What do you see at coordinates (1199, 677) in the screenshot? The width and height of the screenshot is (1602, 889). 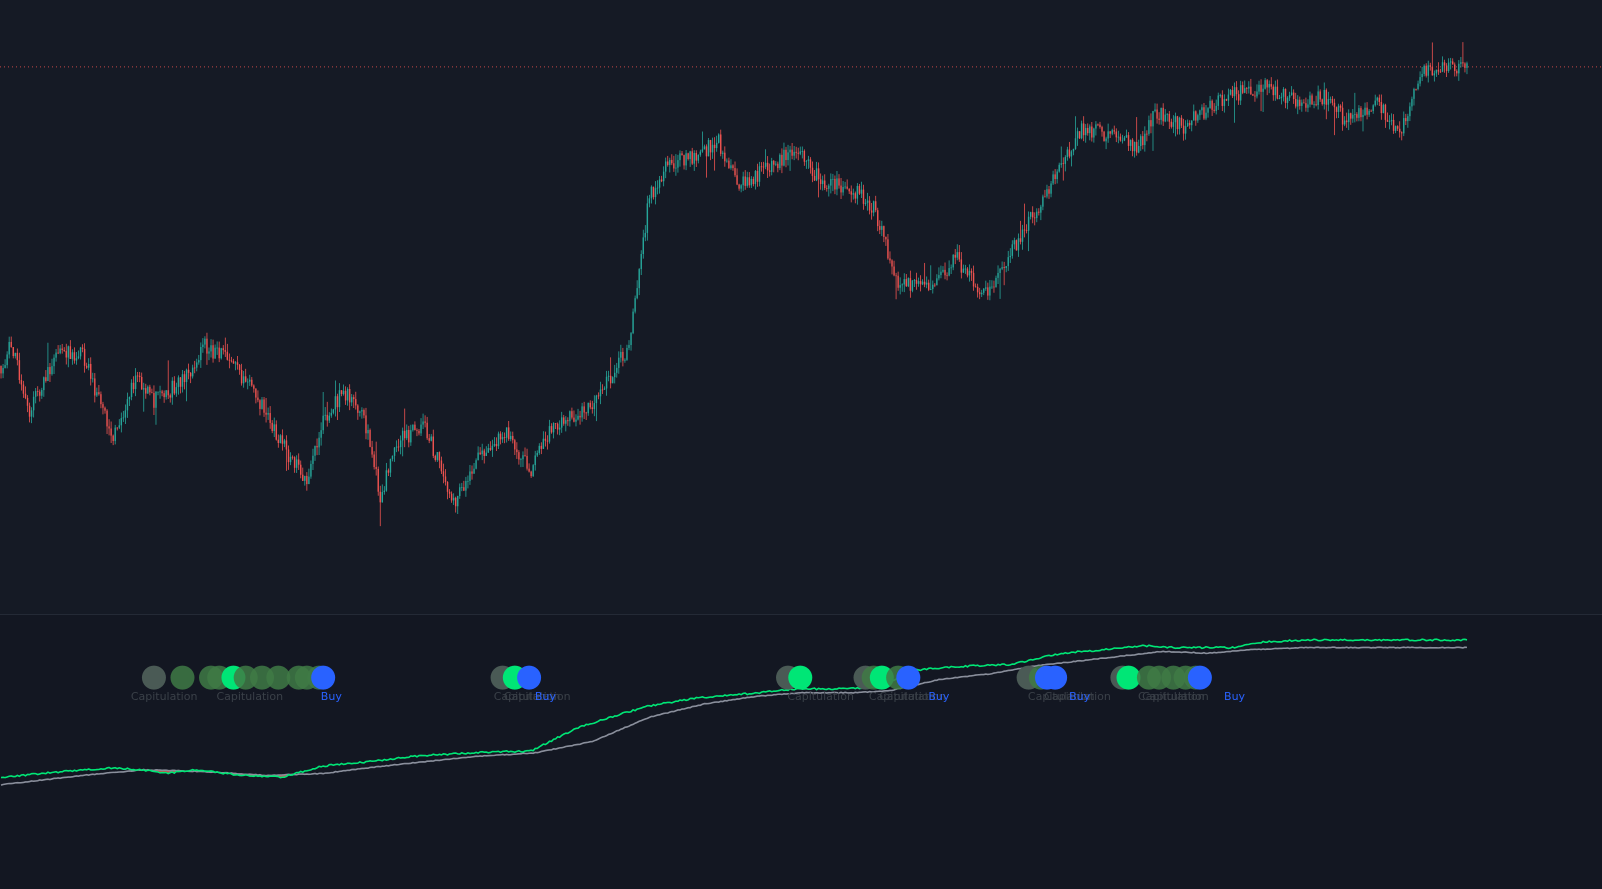 I see `signal-dot` at bounding box center [1199, 677].